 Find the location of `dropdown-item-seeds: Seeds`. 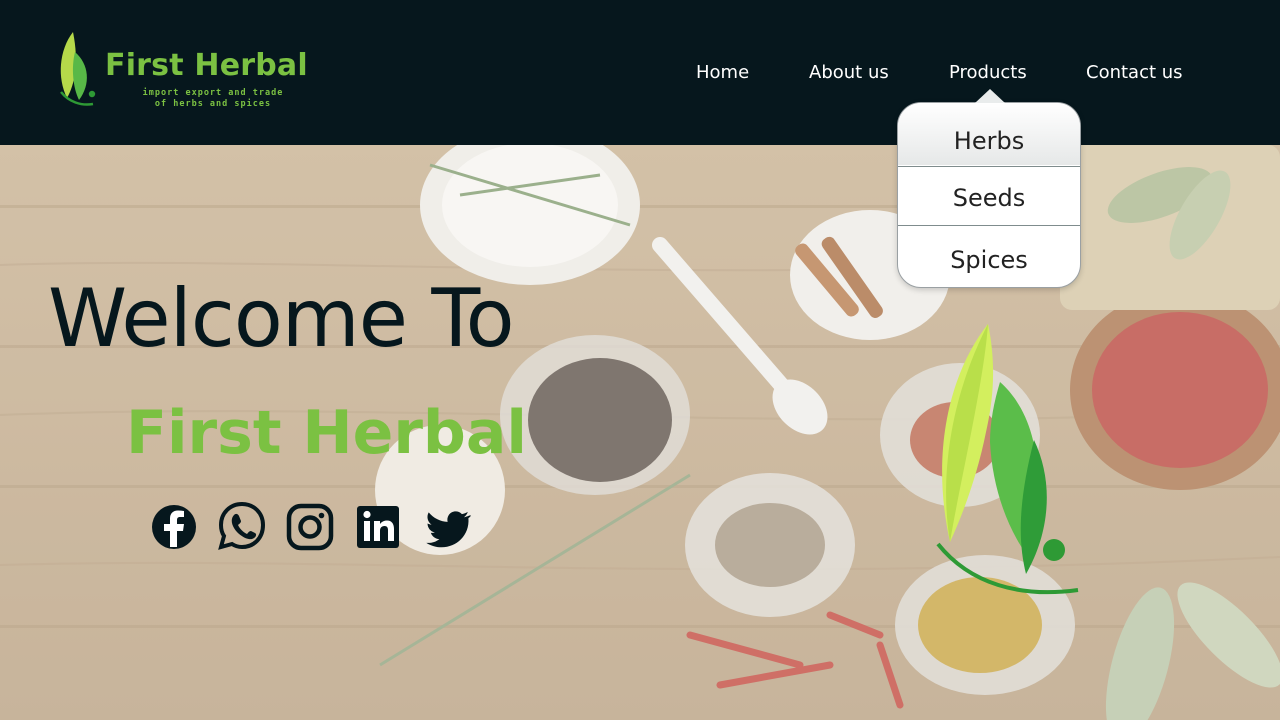

dropdown-item-seeds: Seeds is located at coordinates (989, 195).